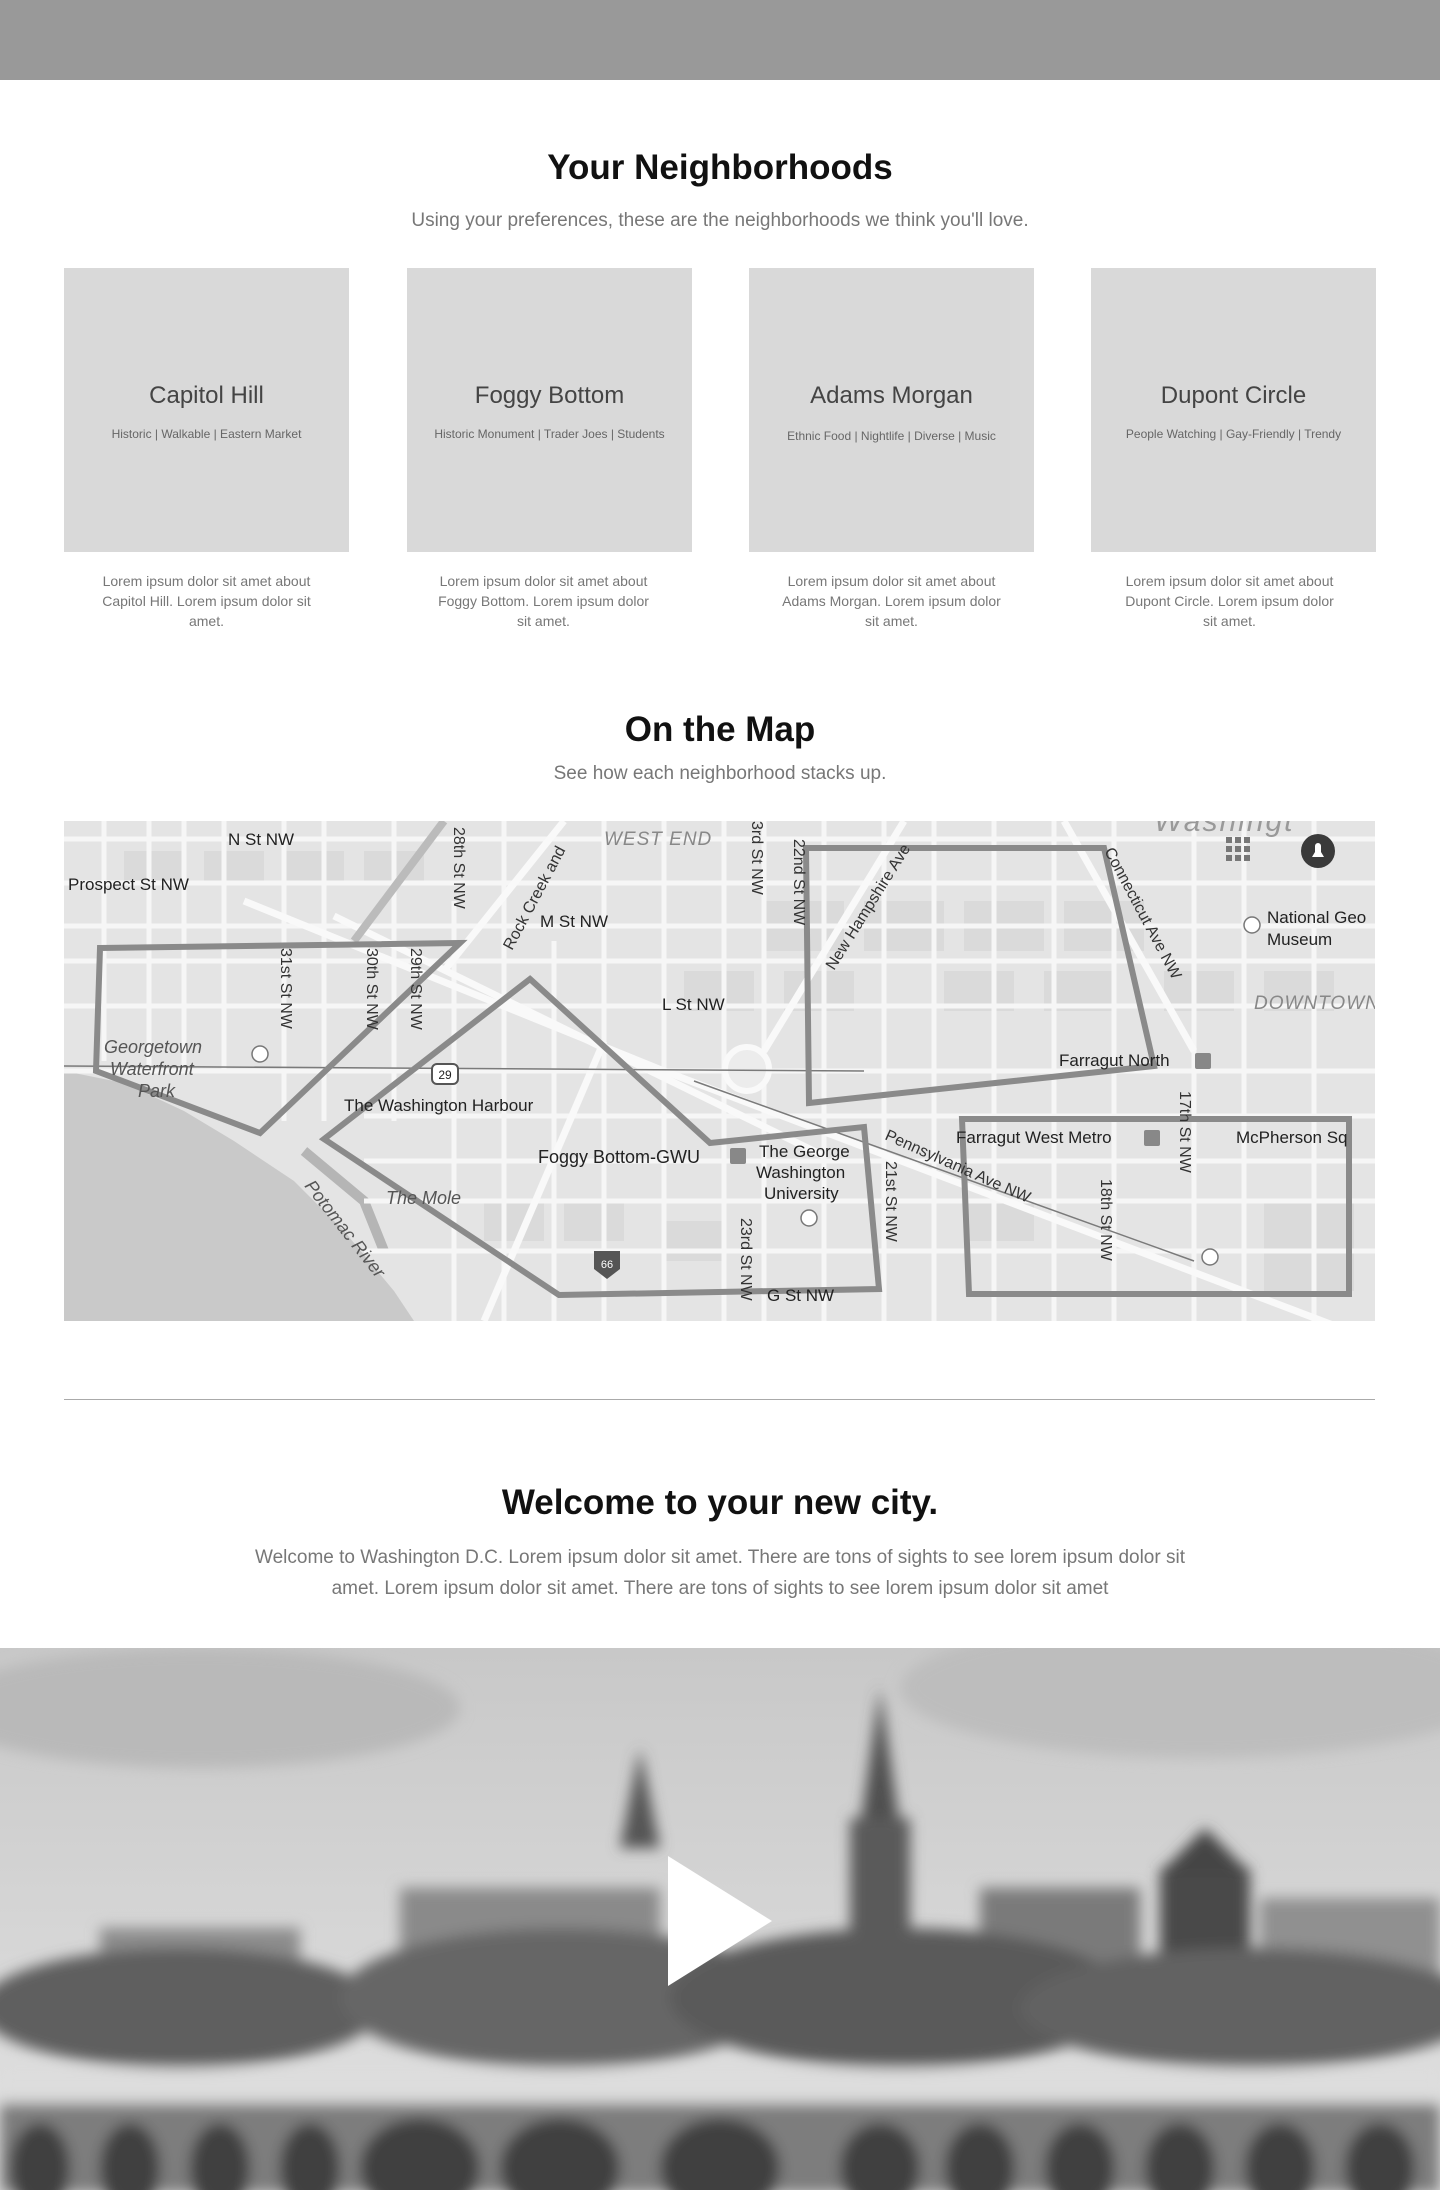 The height and width of the screenshot is (2190, 1440). I want to click on map-label: Prospect St NW, so click(128, 884).